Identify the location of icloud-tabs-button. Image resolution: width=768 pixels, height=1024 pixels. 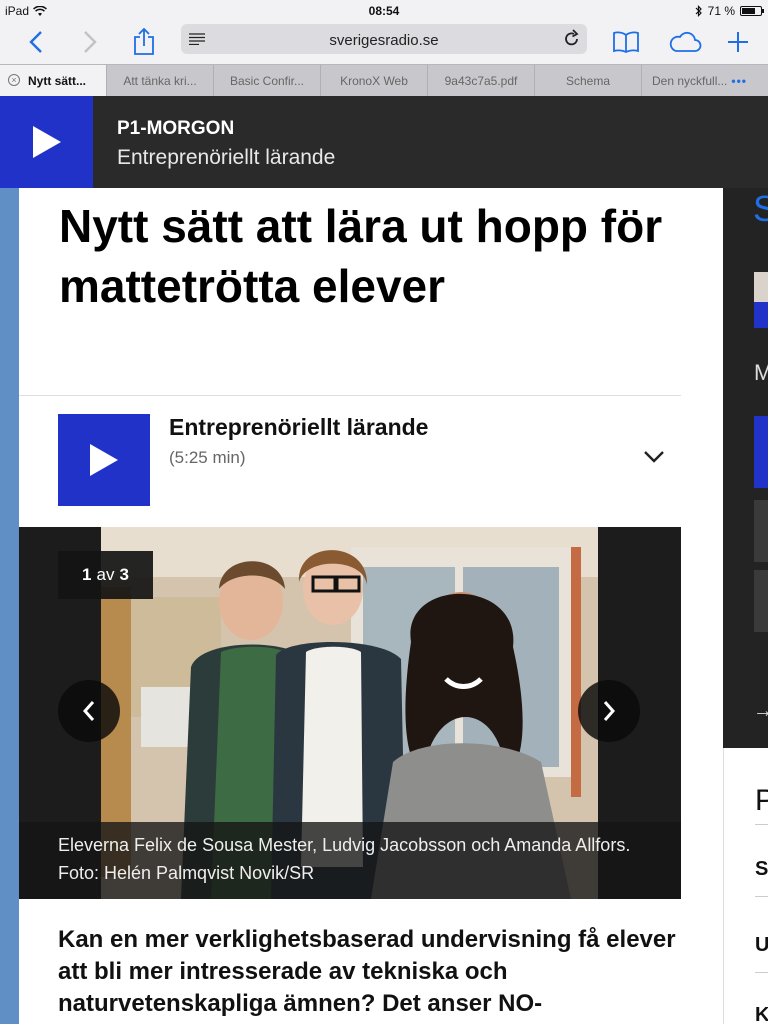
(685, 42).